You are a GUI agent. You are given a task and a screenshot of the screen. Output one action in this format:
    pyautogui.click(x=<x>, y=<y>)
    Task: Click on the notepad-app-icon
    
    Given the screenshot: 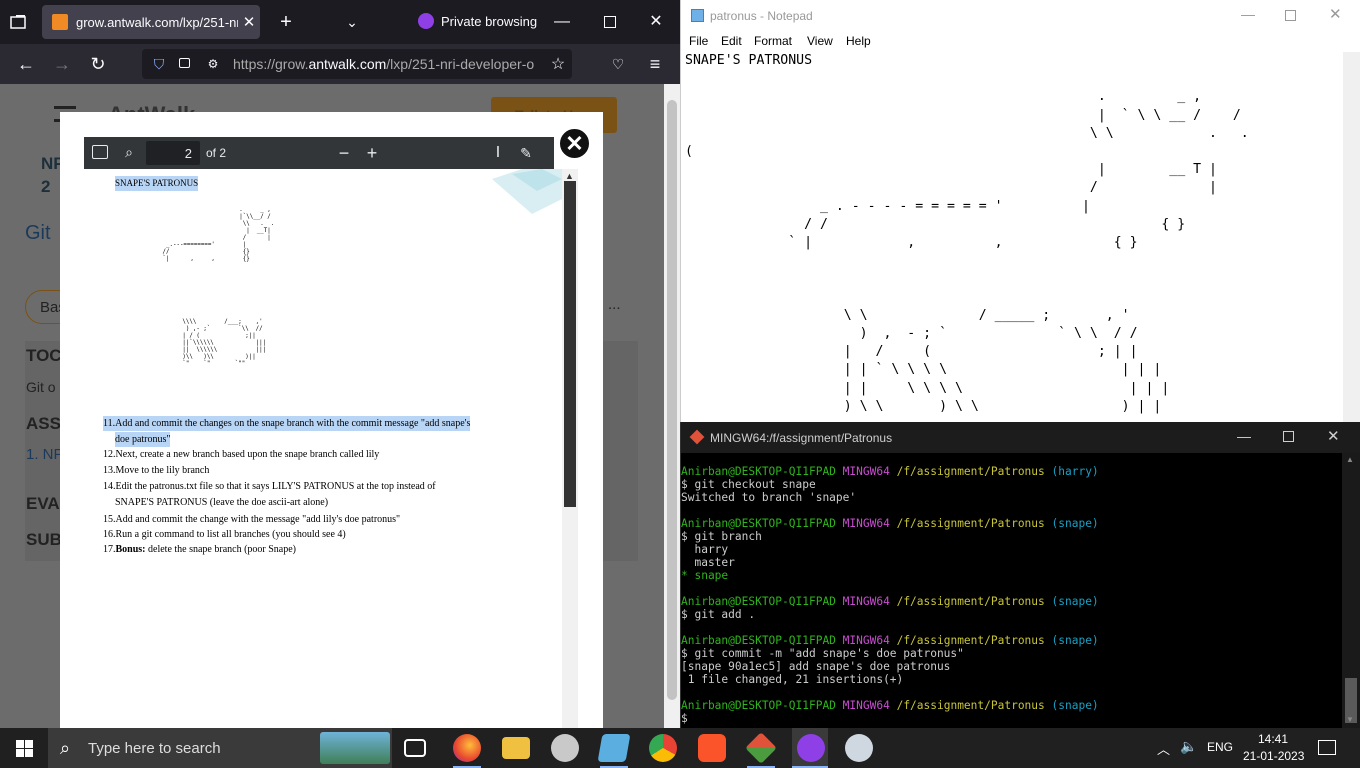 What is the action you would take?
    pyautogui.click(x=614, y=748)
    